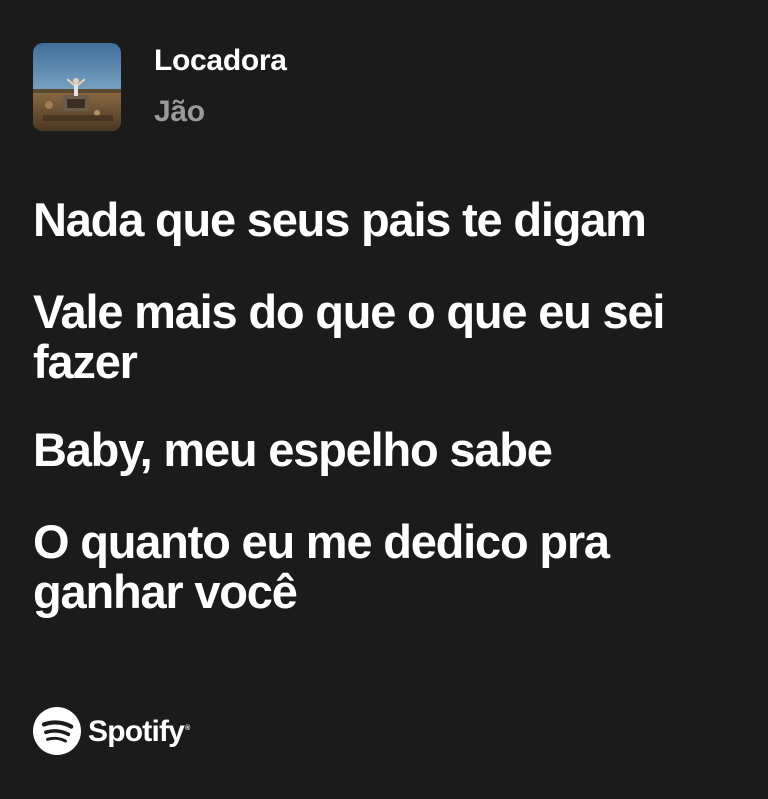 The width and height of the screenshot is (768, 799). Describe the element at coordinates (340, 219) in the screenshot. I see `lyric-line: Nada que seus pais te digam` at that location.